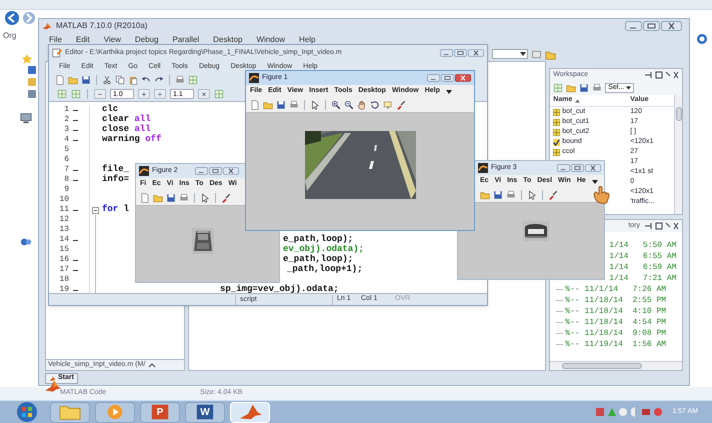  Describe the element at coordinates (615, 322) in the screenshot. I see `history-entry: %-- 11/18/14 4:54 PM` at that location.